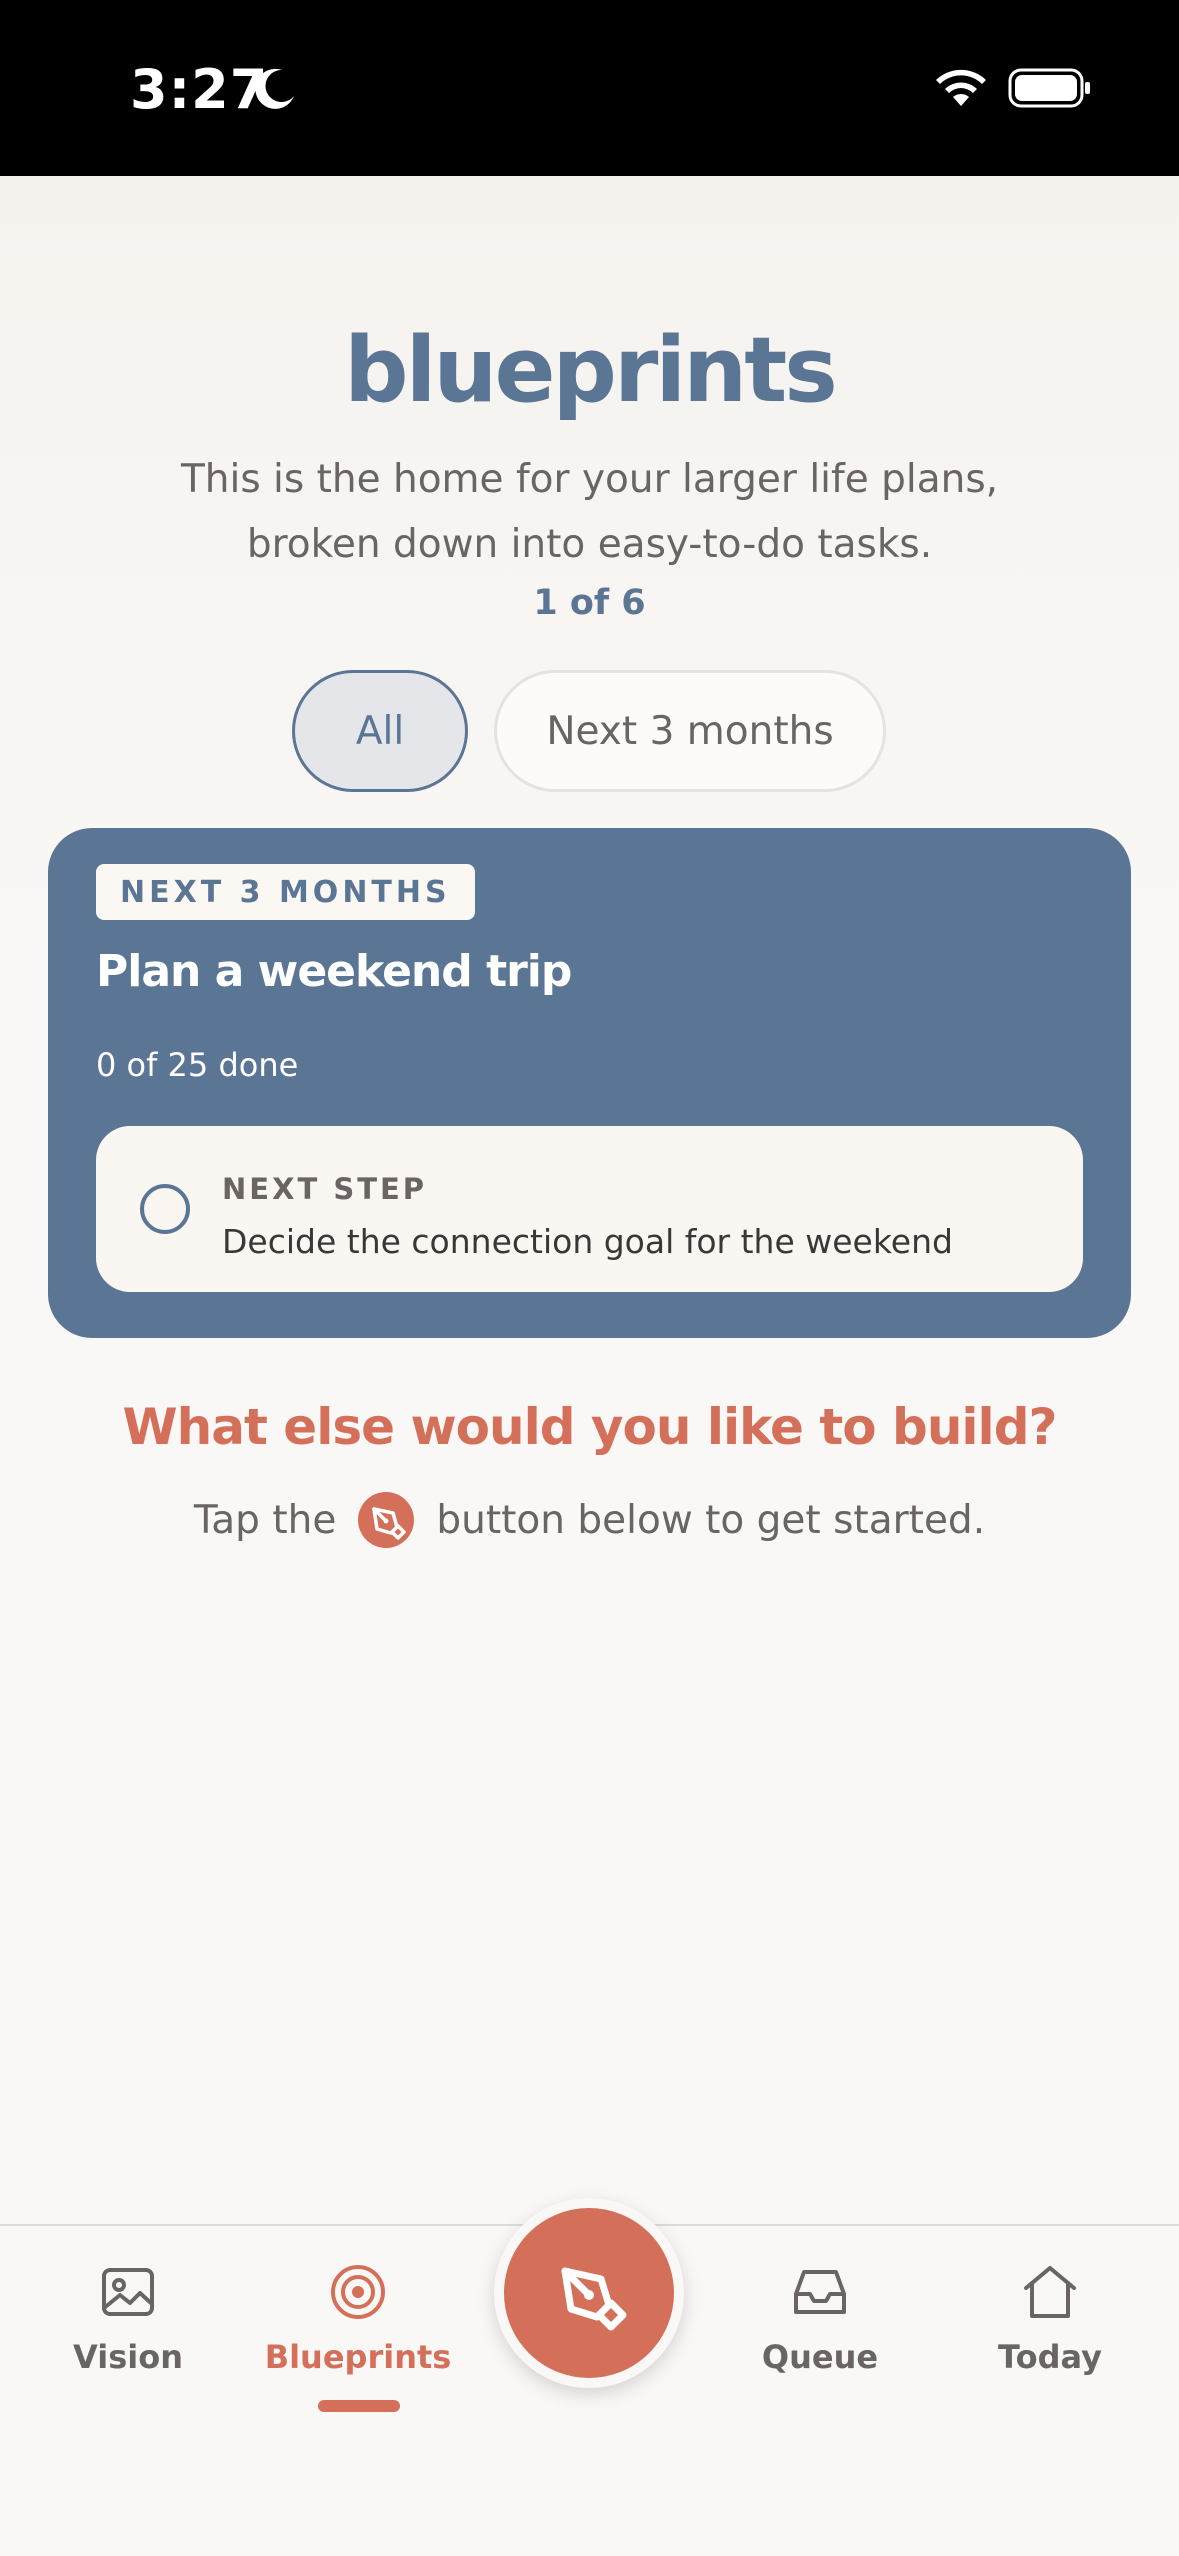 Image resolution: width=1179 pixels, height=2556 pixels. I want to click on status-bar: 3:27, so click(589, 88).